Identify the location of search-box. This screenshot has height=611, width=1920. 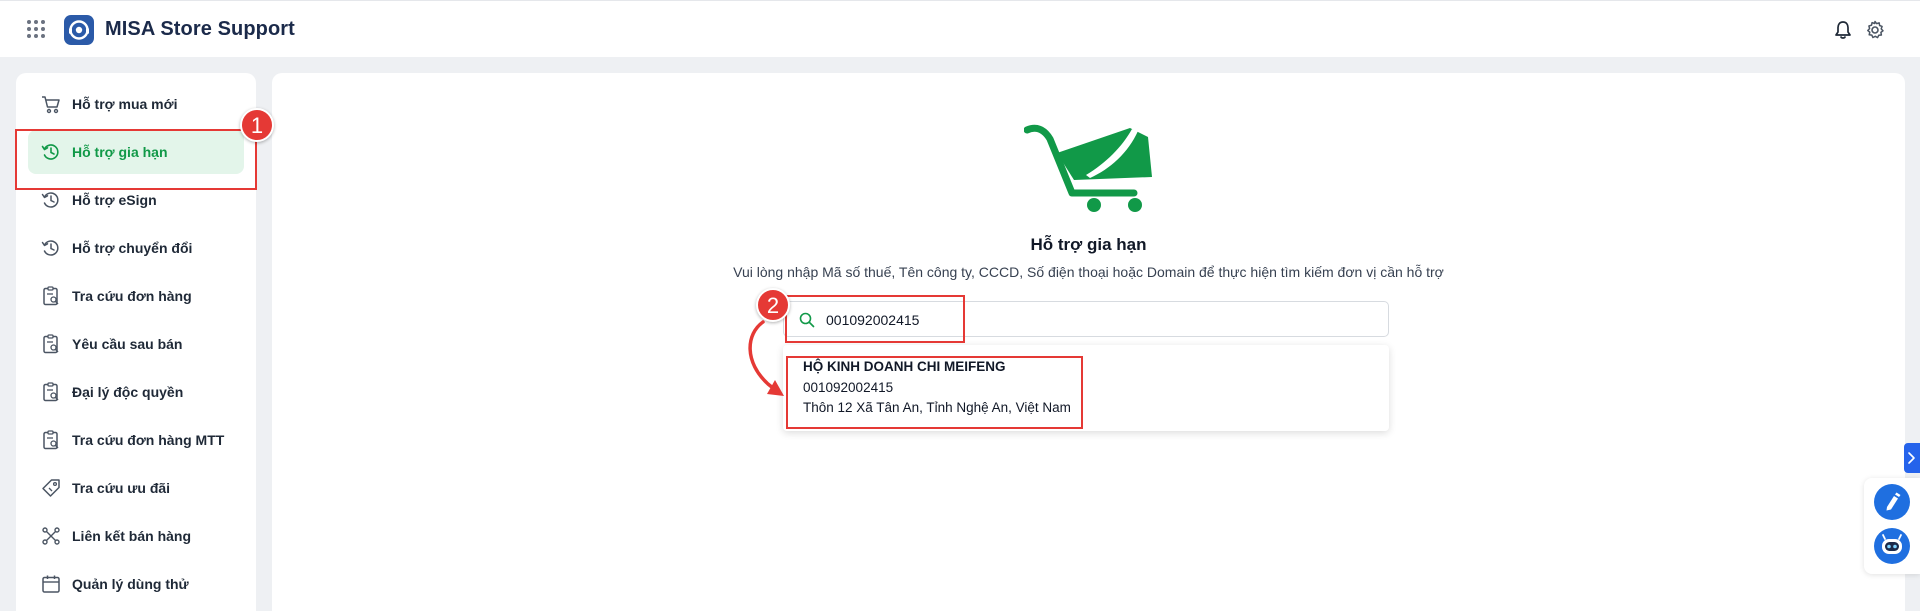
(1086, 319).